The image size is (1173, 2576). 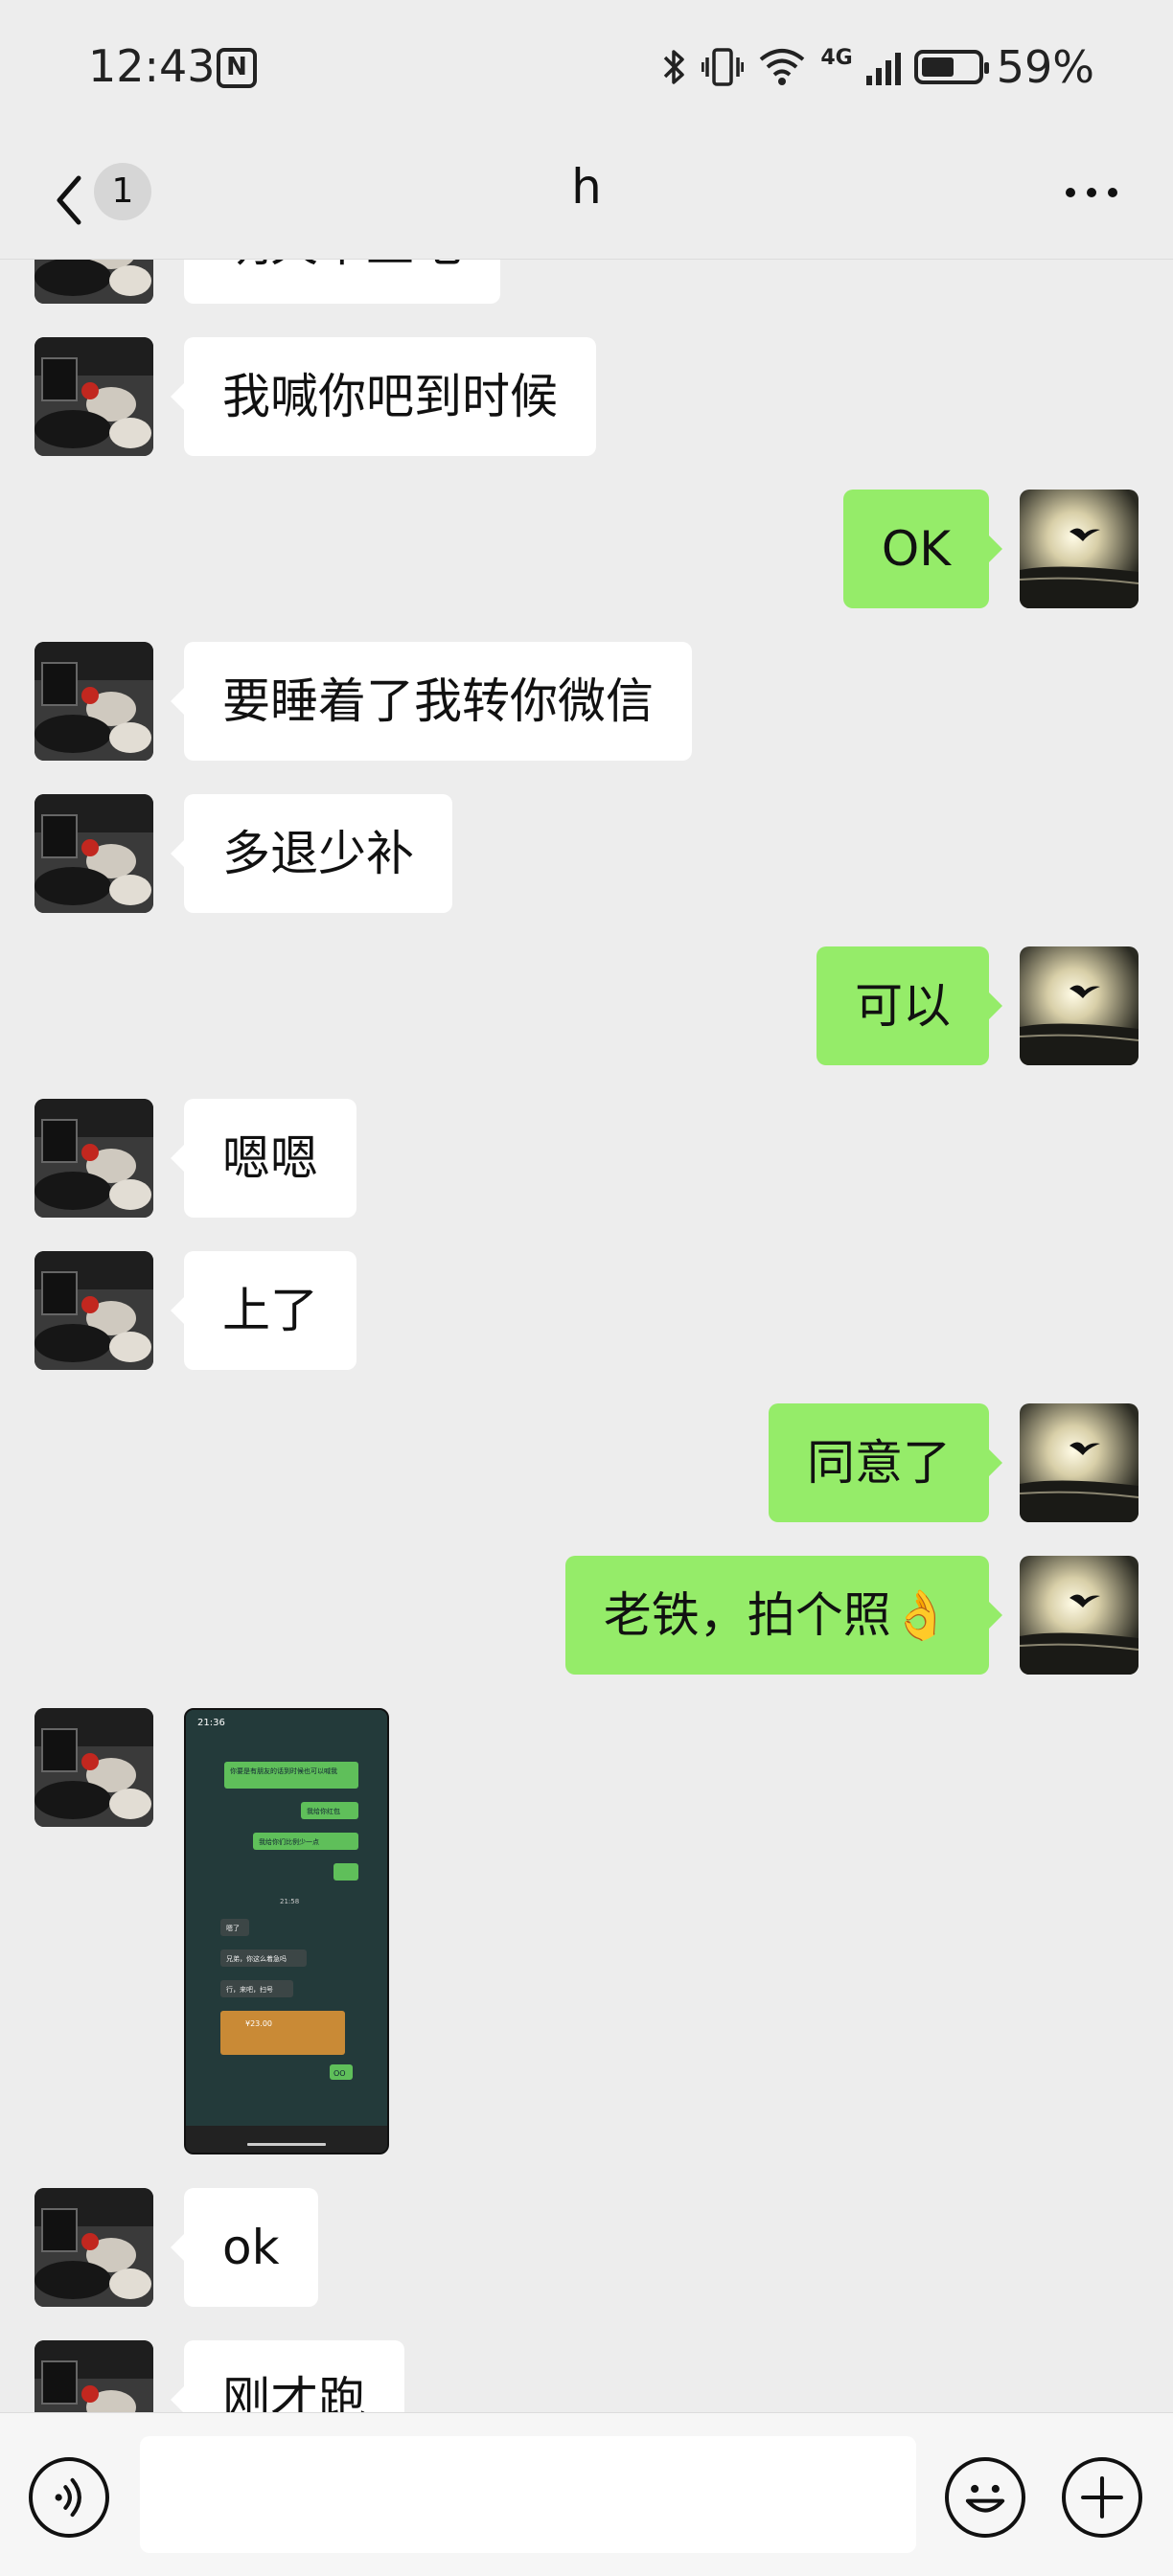 What do you see at coordinates (883, 67) in the screenshot?
I see `cellular-signal-icon` at bounding box center [883, 67].